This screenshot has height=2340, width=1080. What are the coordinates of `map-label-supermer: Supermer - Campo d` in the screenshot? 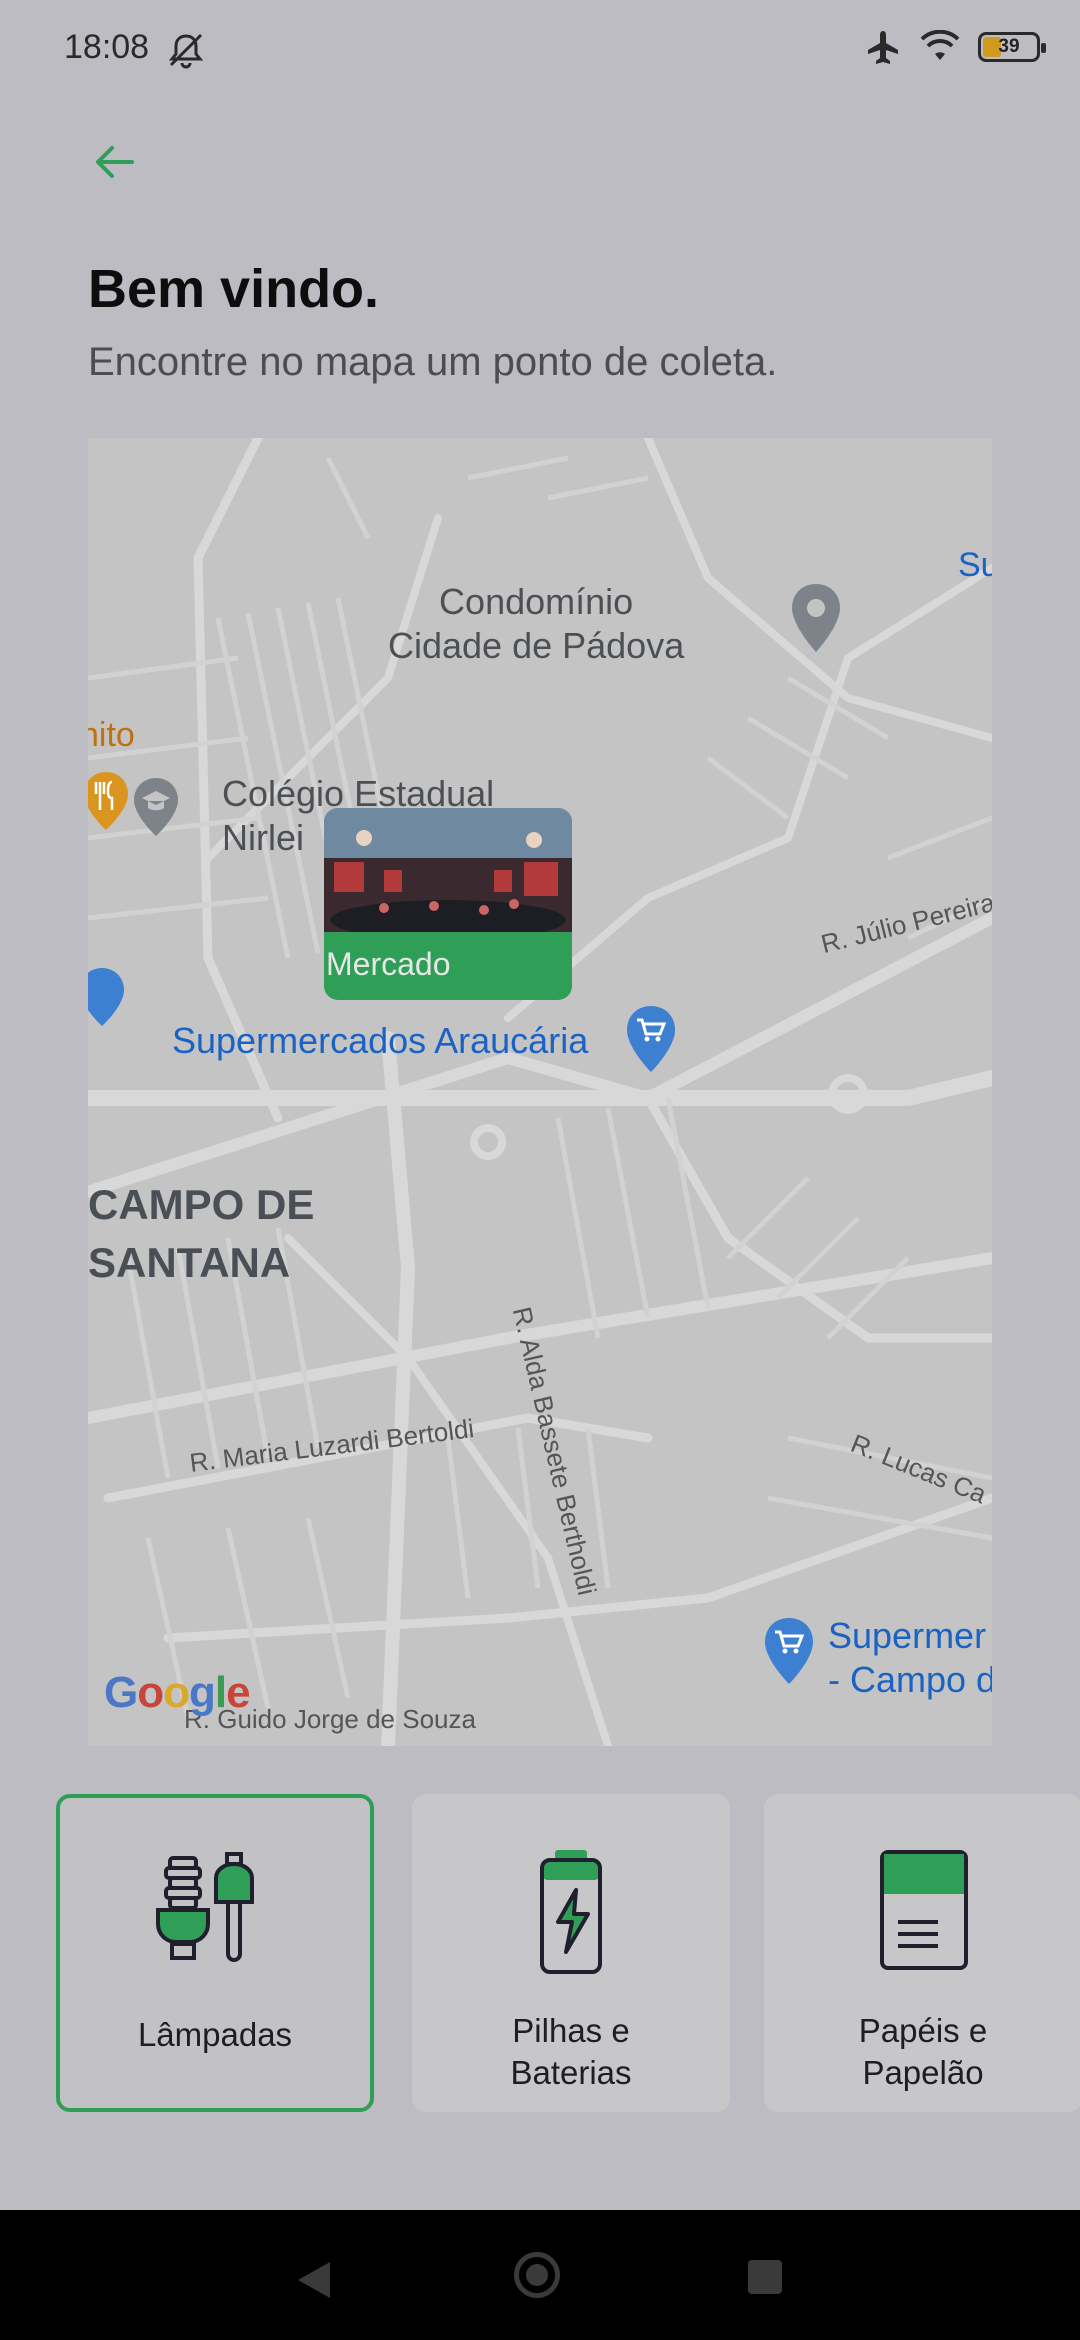 It's located at (910, 1658).